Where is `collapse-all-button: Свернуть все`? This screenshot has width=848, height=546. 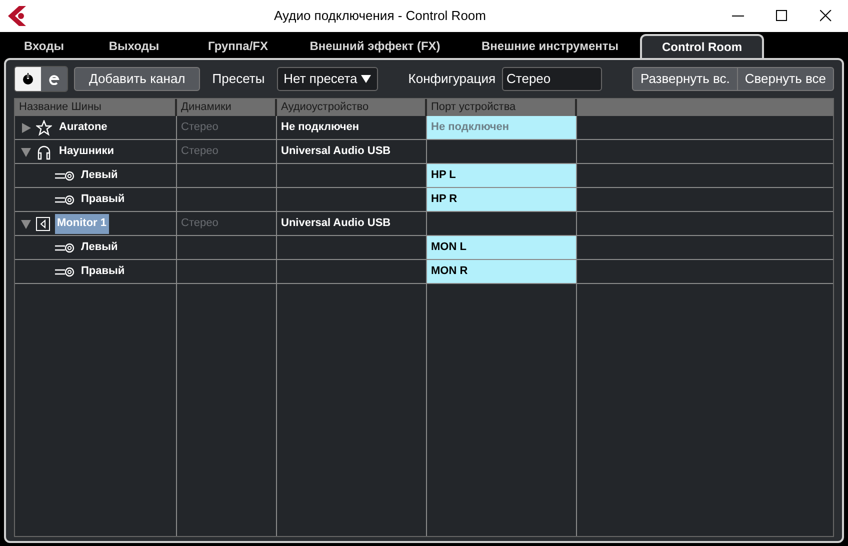
collapse-all-button: Свернуть все is located at coordinates (786, 79).